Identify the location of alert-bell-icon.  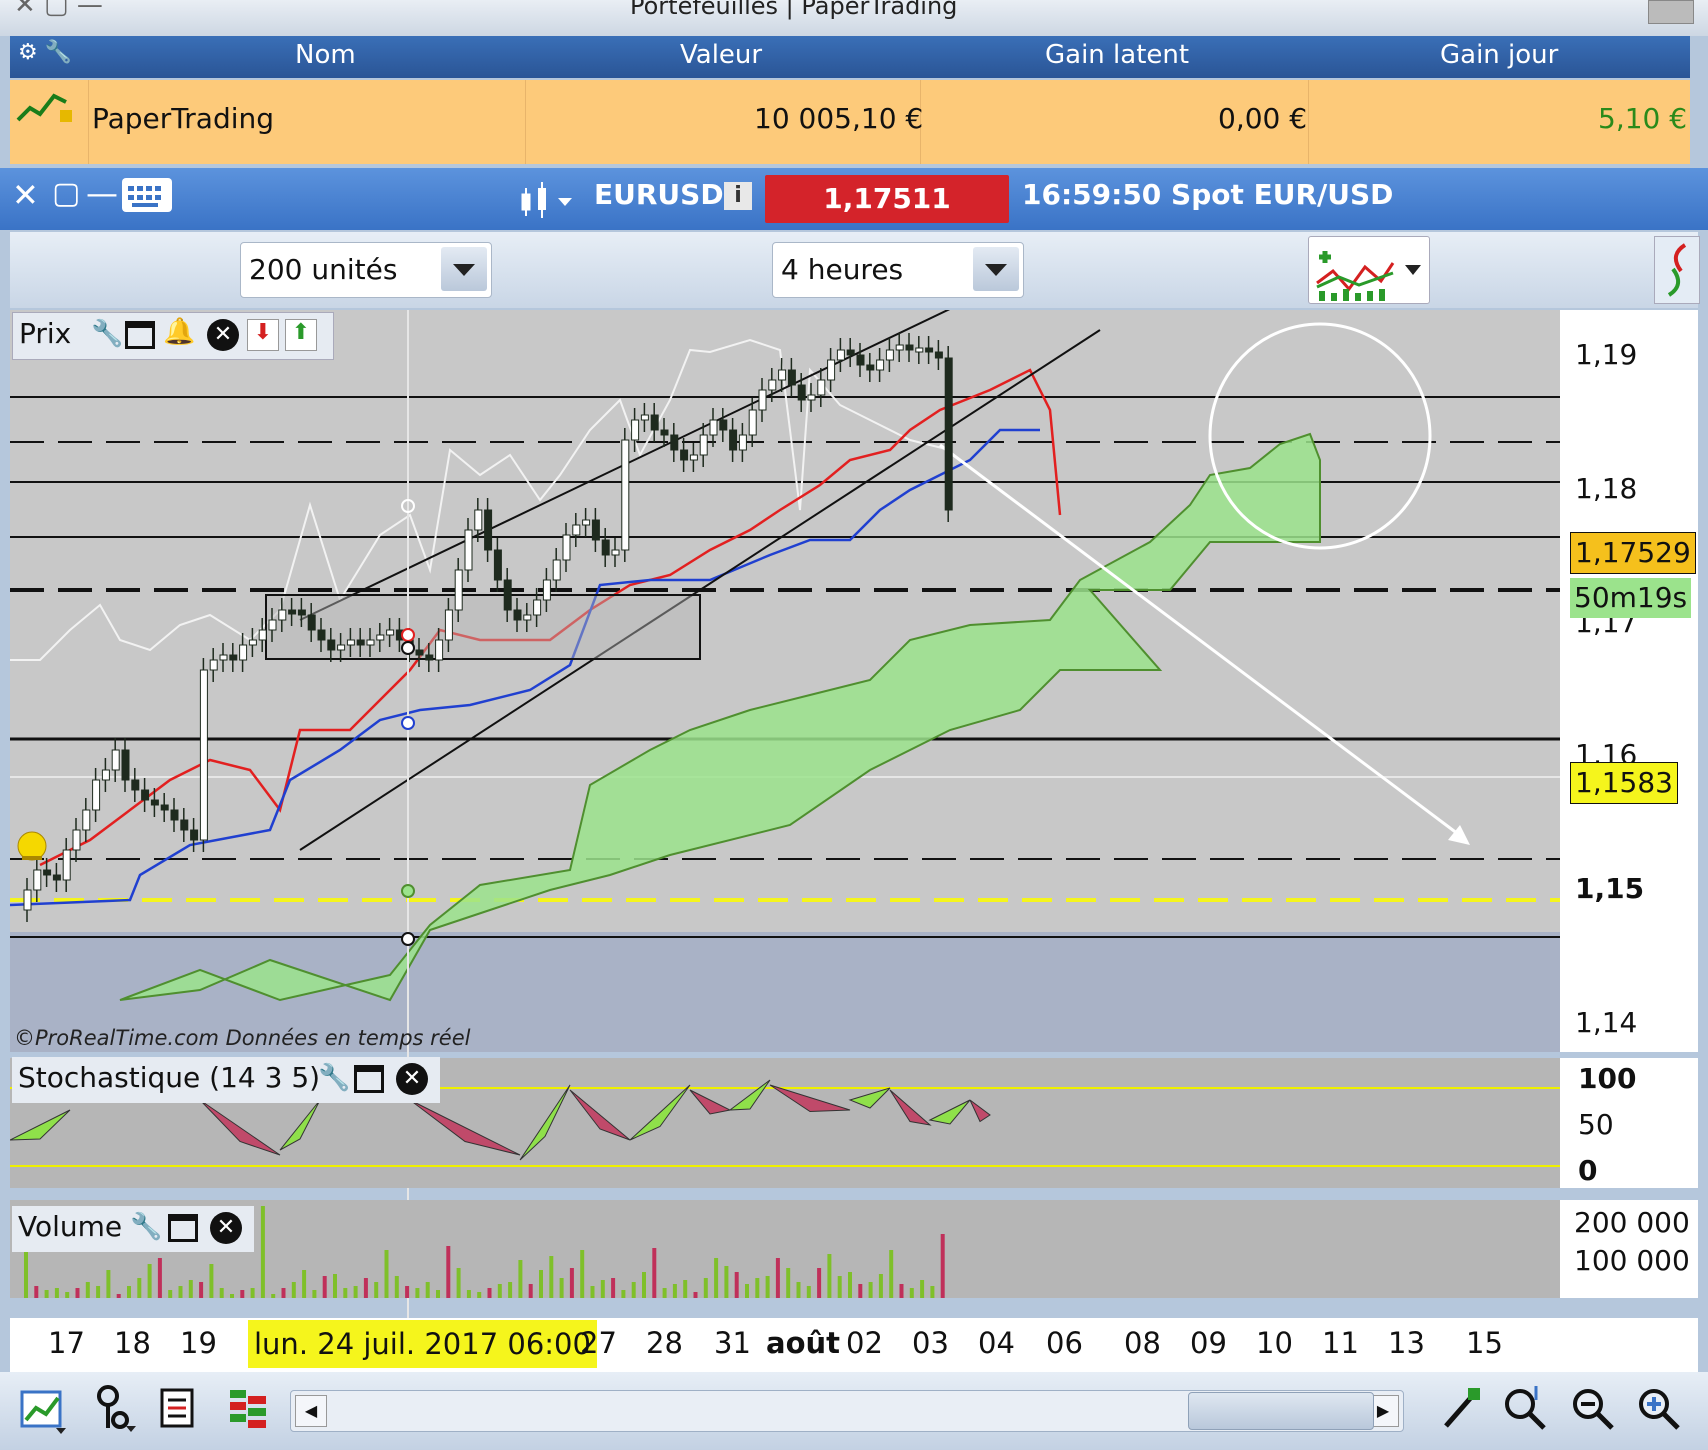
(32, 846).